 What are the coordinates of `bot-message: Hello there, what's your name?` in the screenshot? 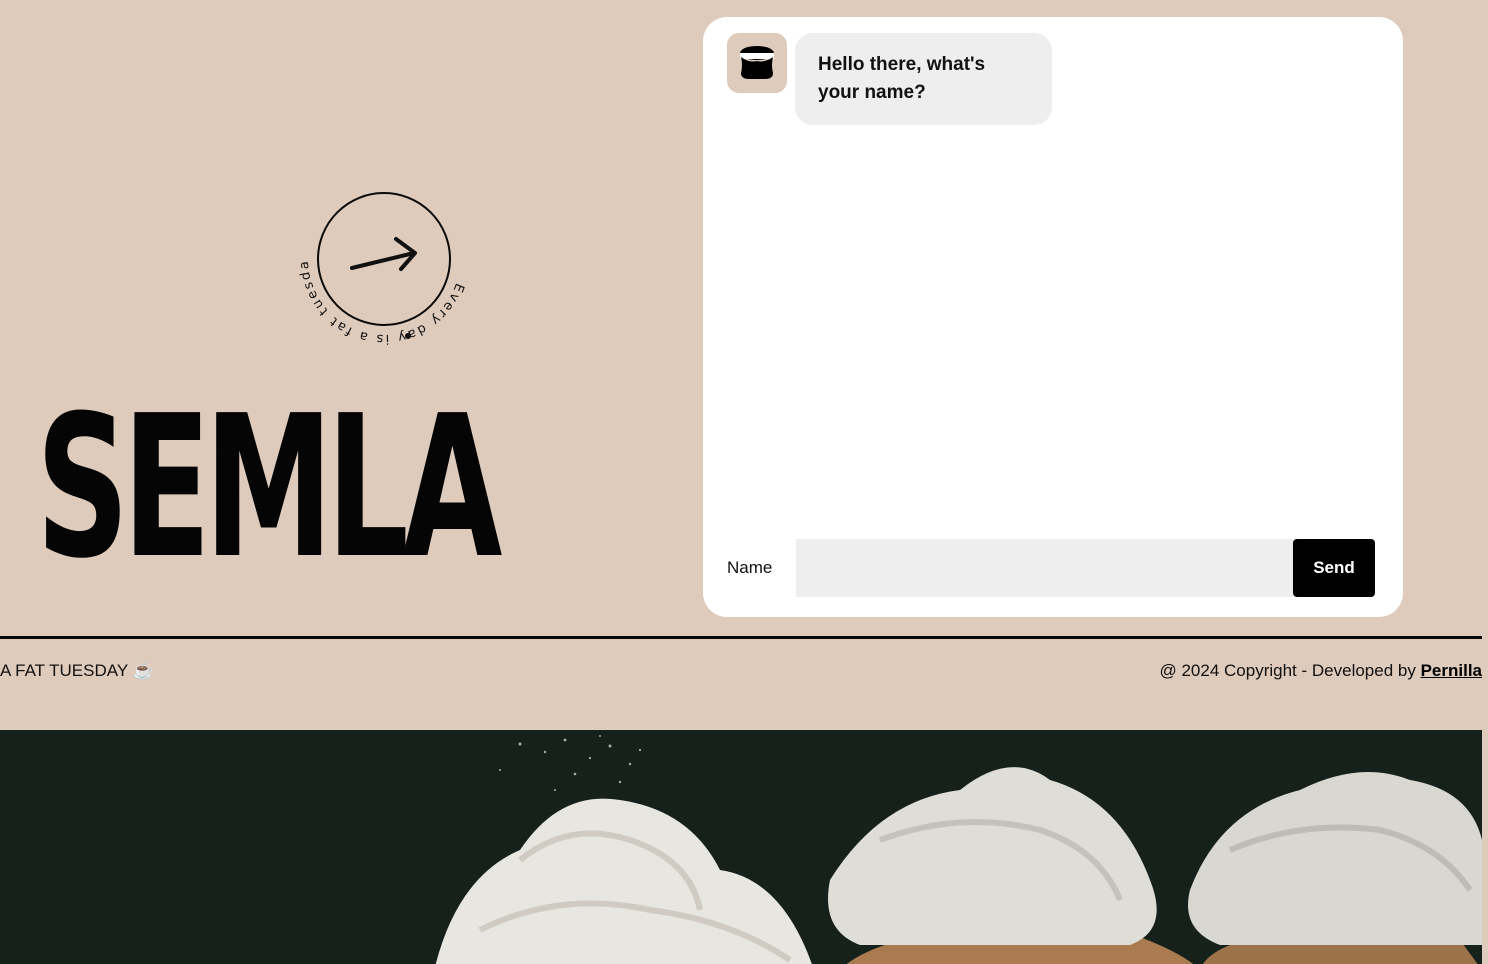 It's located at (889, 79).